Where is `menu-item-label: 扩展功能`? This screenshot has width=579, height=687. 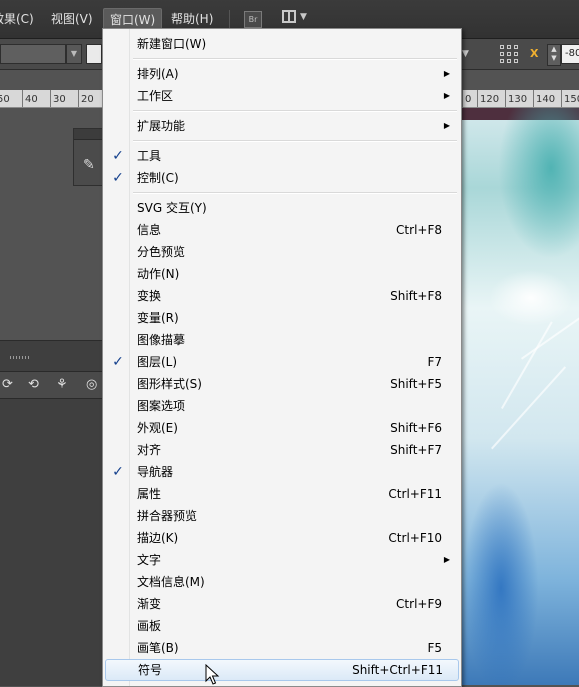
menu-item-label: 扩展功能 is located at coordinates (161, 126).